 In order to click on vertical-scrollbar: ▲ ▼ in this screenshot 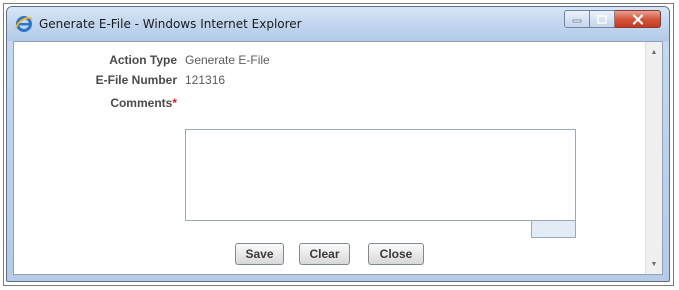, I will do `click(653, 158)`.